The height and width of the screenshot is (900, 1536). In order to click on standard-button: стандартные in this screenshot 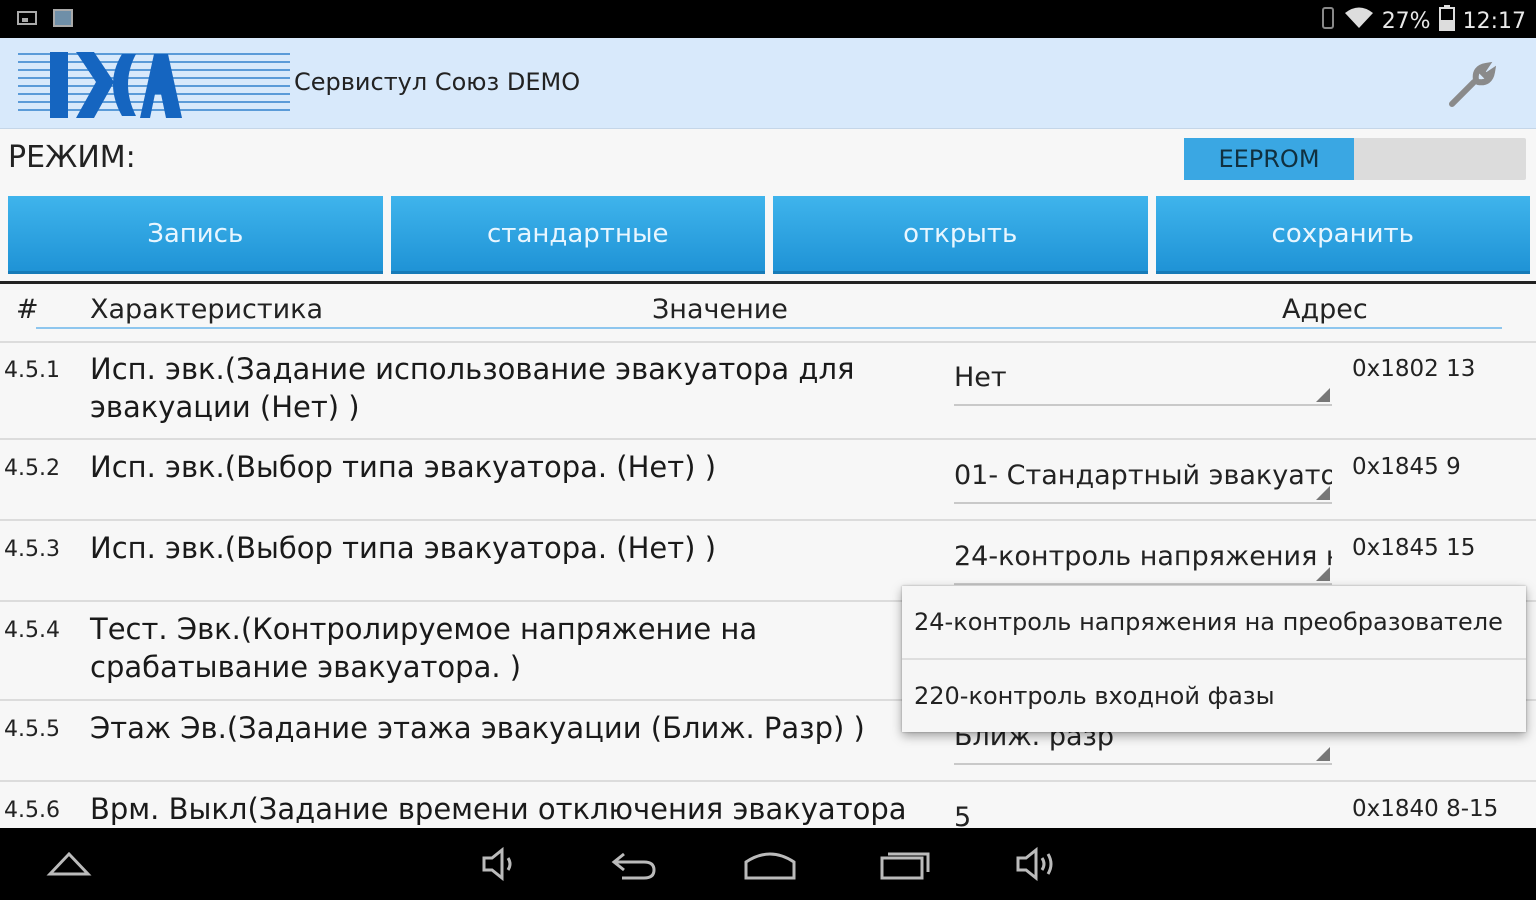, I will do `click(577, 235)`.